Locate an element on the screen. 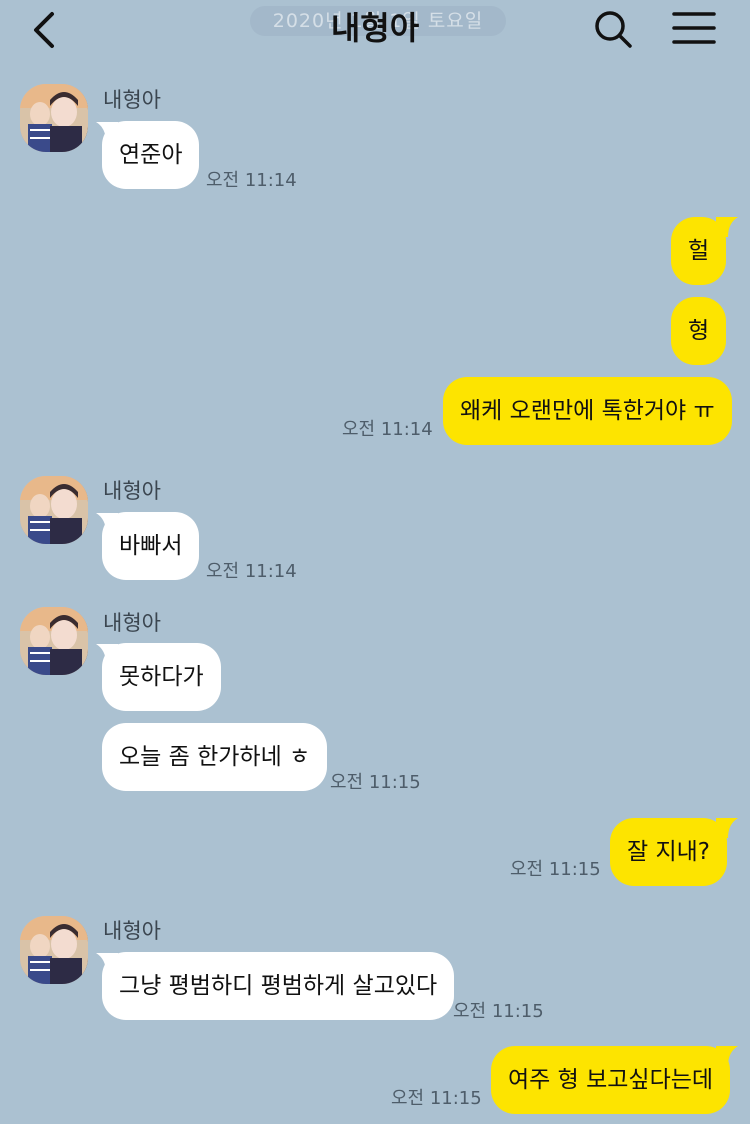 The height and width of the screenshot is (1124, 750). message-bubble-outgoing: 잘 지내? is located at coordinates (668, 852).